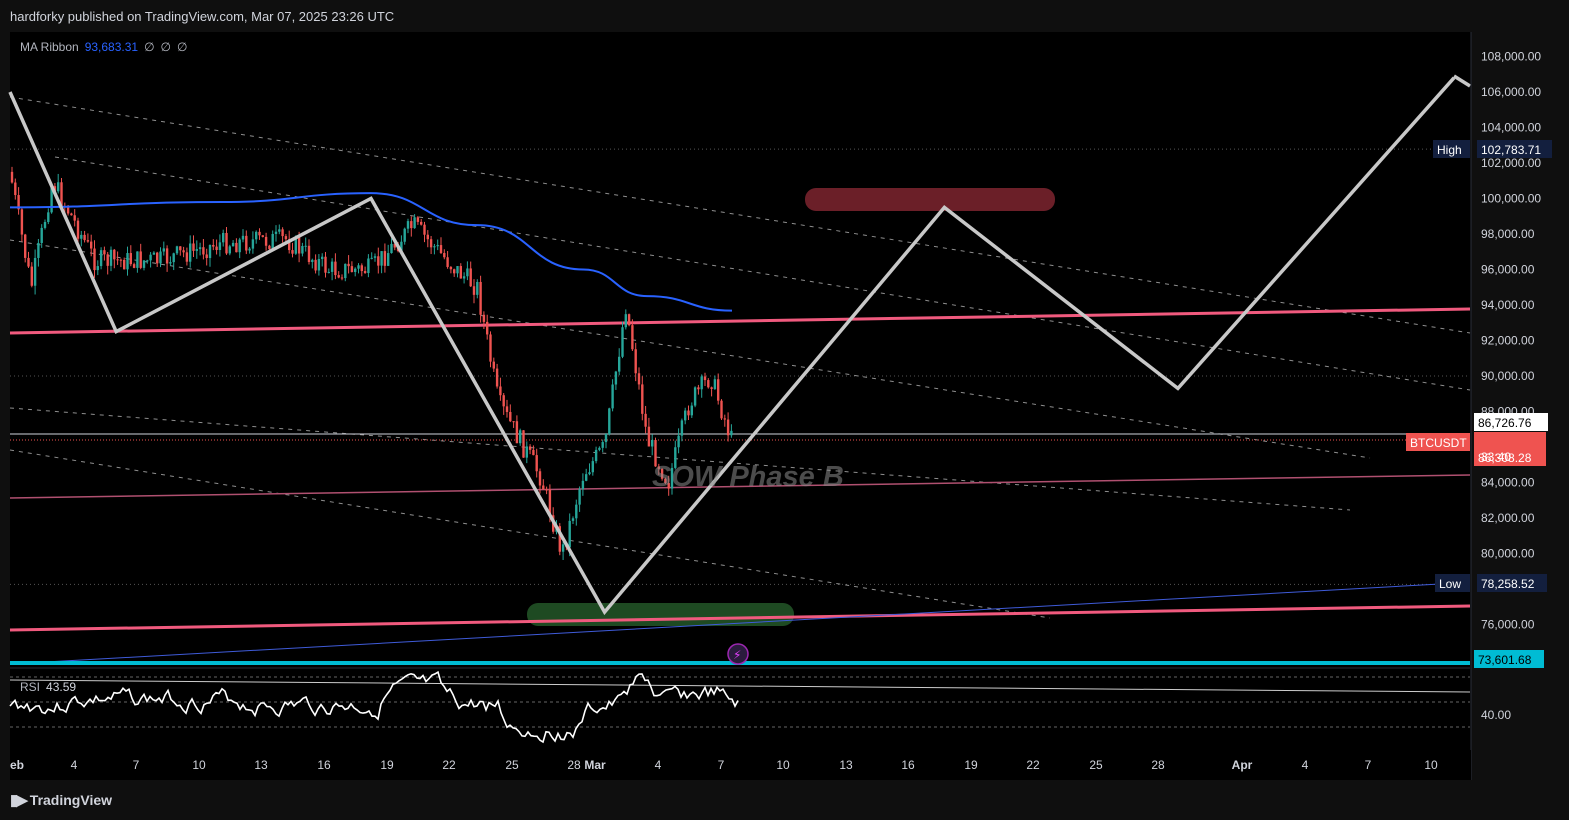  Describe the element at coordinates (182, 47) in the screenshot. I see `ma-ribbon-extra-3: ∅` at that location.